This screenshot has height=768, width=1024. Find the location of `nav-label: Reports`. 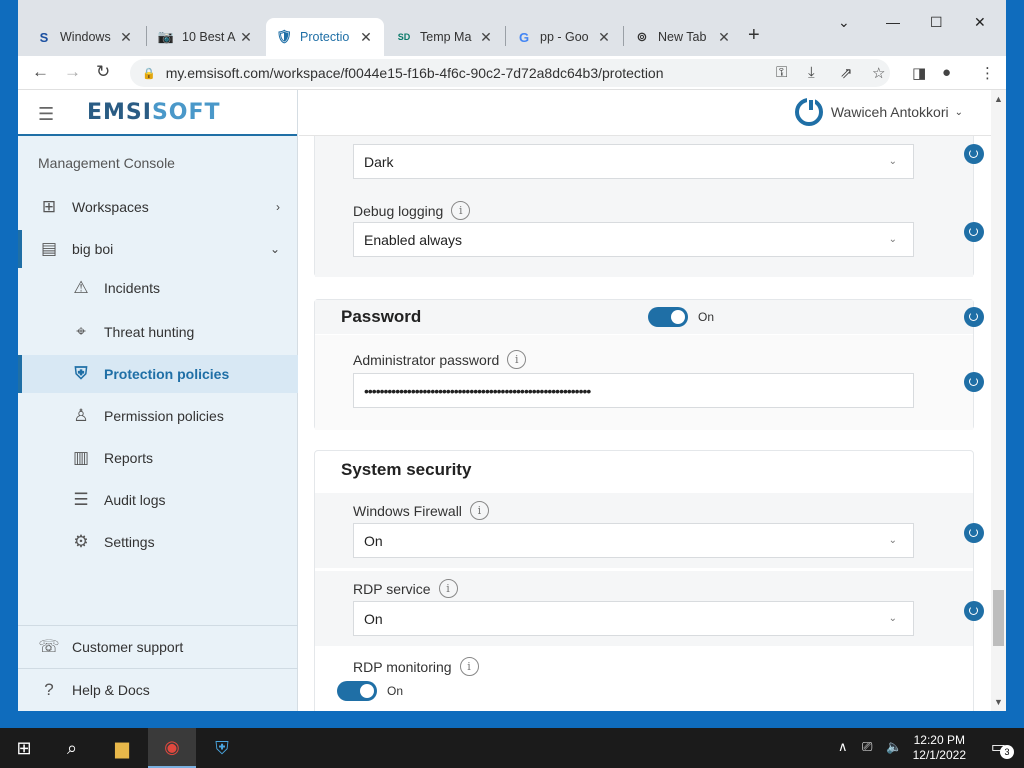

nav-label: Reports is located at coordinates (129, 458).